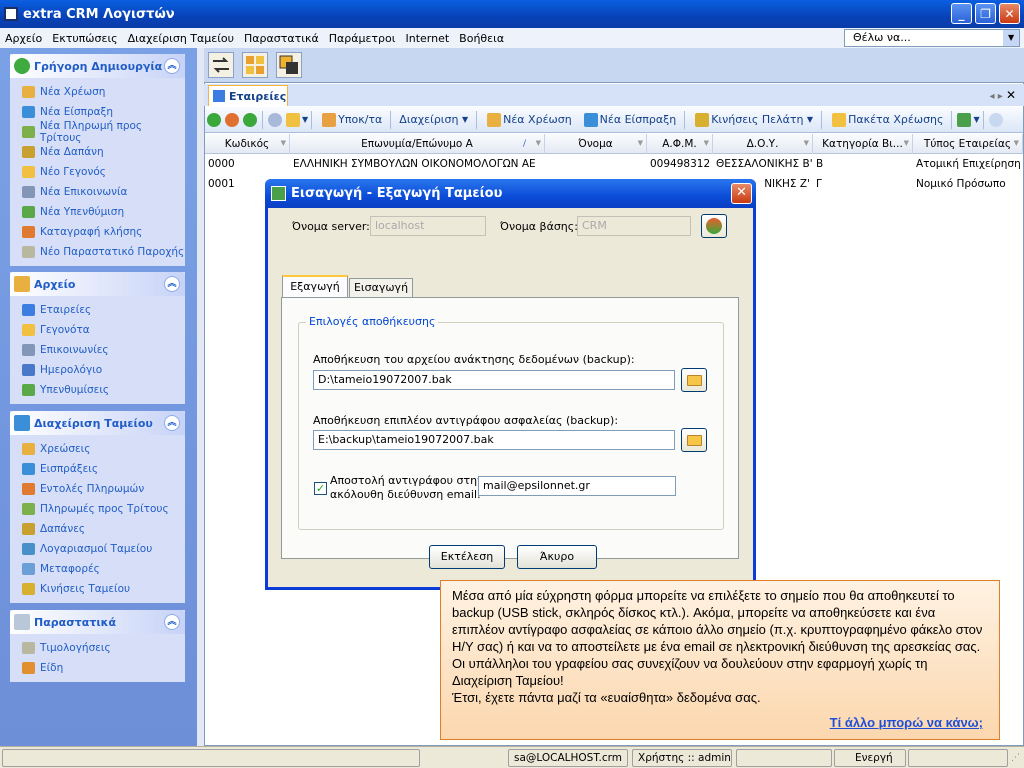  What do you see at coordinates (97, 152) in the screenshot?
I see `sidebar-item-new-expense: Νέα Δαπάνη` at bounding box center [97, 152].